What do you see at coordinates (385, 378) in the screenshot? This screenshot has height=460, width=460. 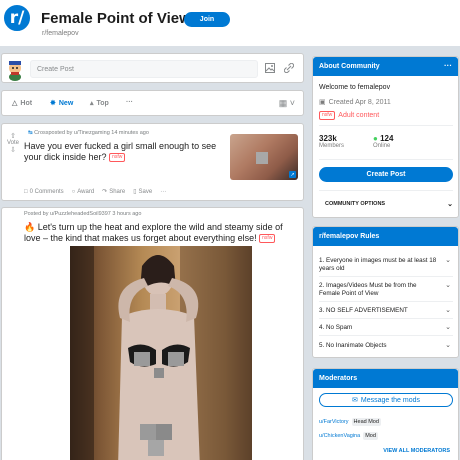 I see `moderators-heading: Moderators` at bounding box center [385, 378].